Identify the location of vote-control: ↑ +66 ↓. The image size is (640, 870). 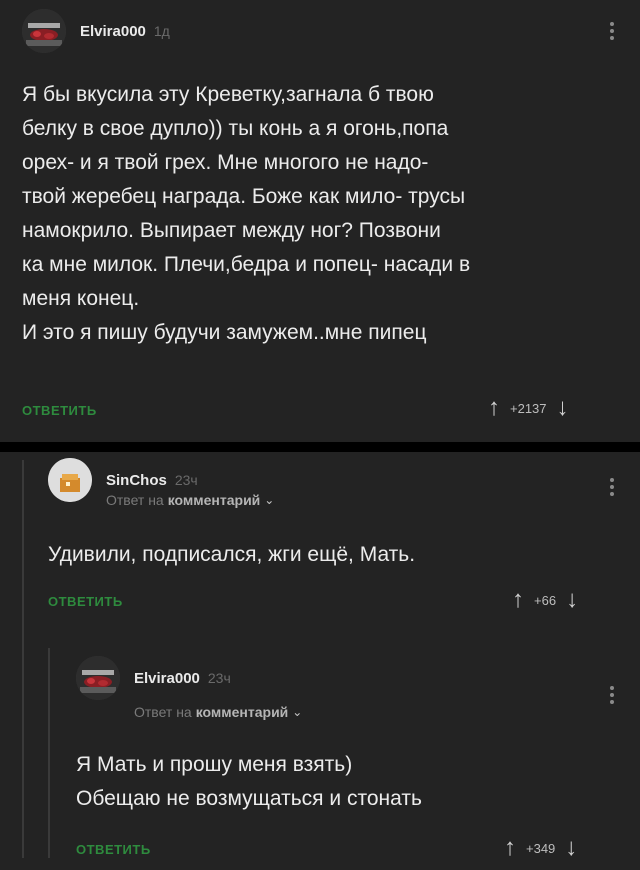
(545, 600).